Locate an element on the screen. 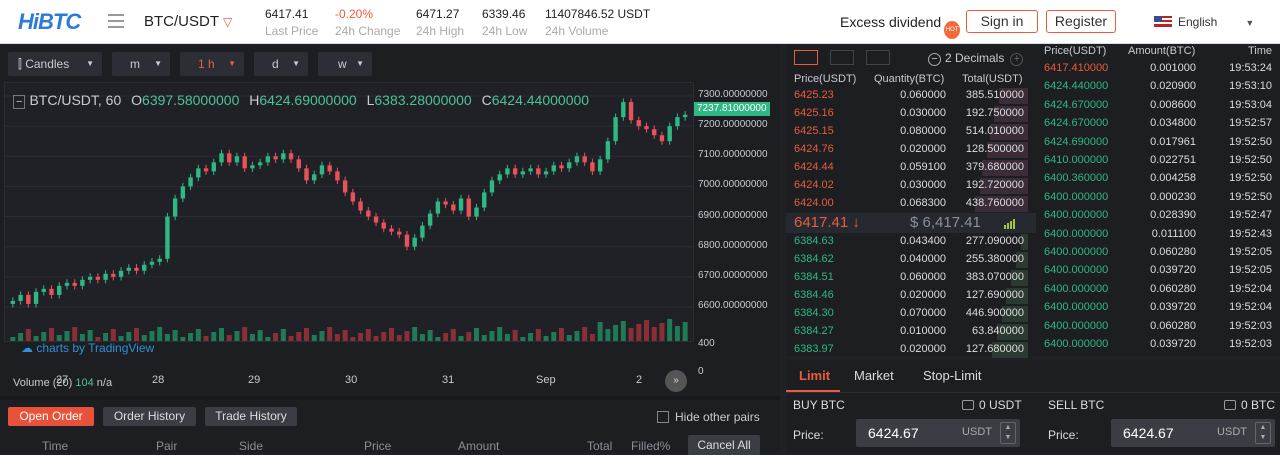  trade-row: 6400.000000 0.011100 19:52:43 is located at coordinates (1158, 235).